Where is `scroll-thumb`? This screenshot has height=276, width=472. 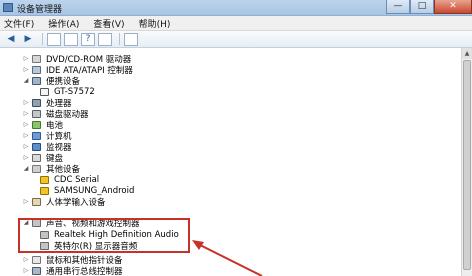
scroll-thumb is located at coordinates (467, 165).